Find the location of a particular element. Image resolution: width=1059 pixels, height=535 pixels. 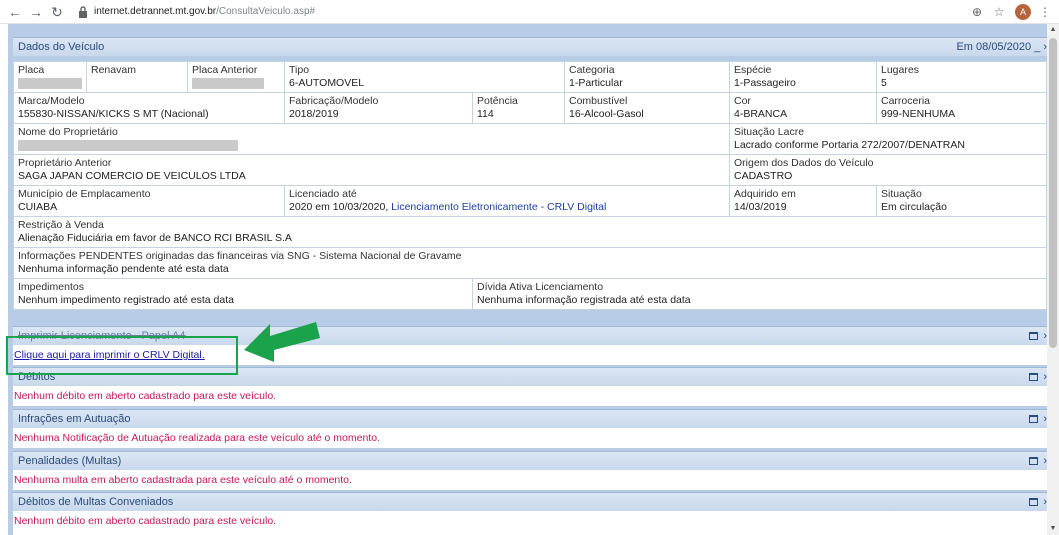

forward-arrow-icon: → is located at coordinates (36, 12).